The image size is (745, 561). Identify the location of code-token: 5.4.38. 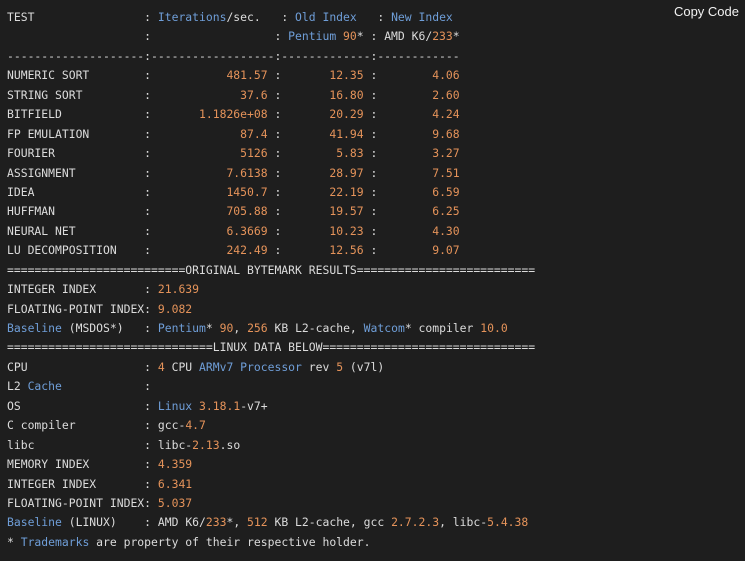
(508, 522).